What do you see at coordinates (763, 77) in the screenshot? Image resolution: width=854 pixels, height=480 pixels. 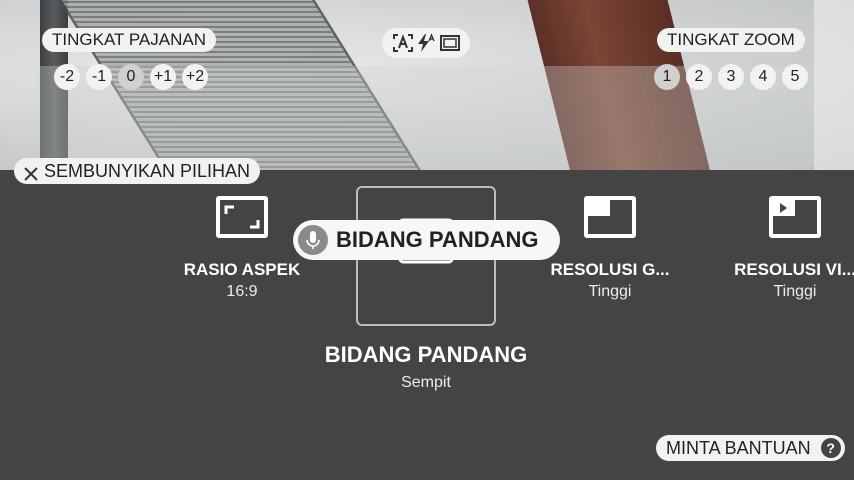 I see `zoom-level-4: 4` at bounding box center [763, 77].